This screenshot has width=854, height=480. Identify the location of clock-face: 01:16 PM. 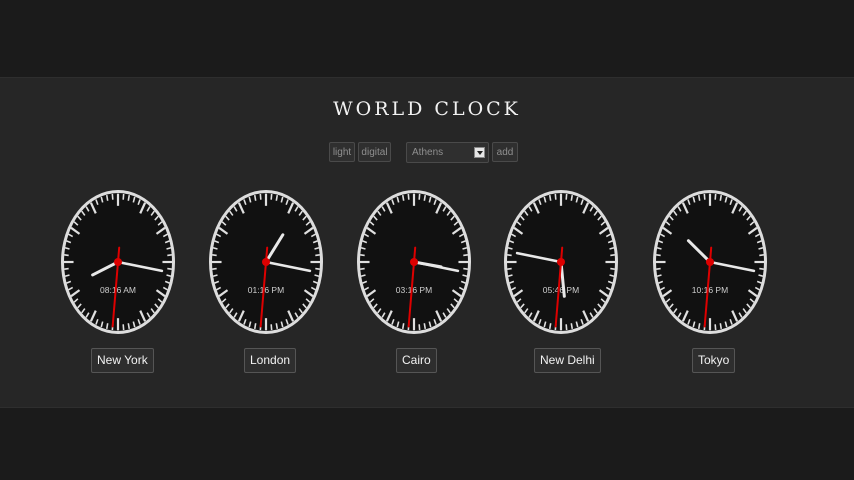
(266, 262).